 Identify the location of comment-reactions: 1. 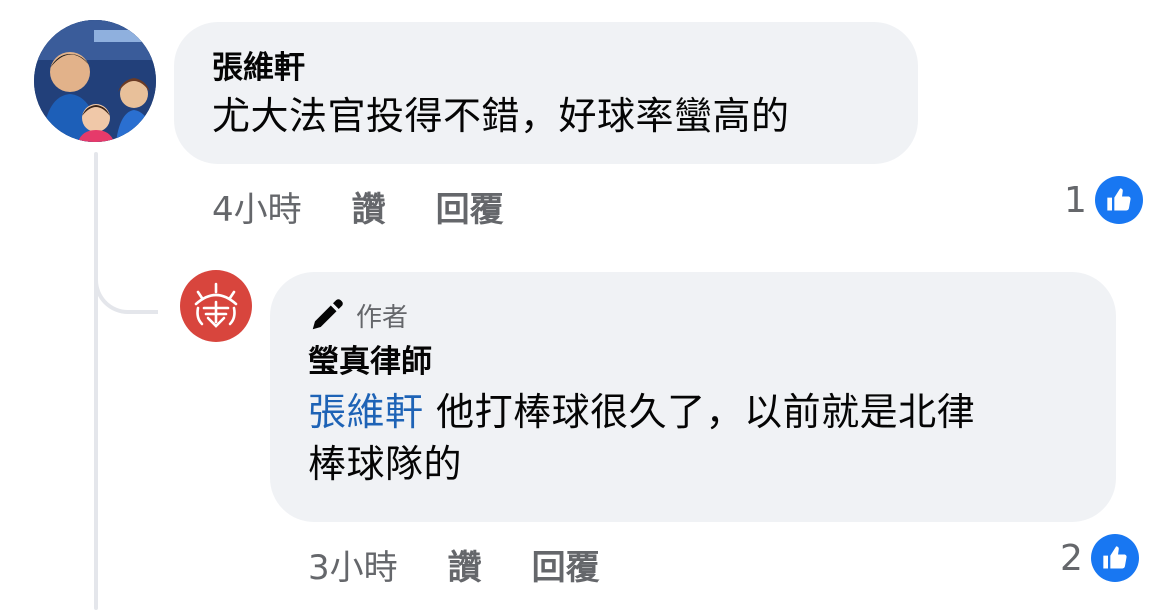
(1103, 200).